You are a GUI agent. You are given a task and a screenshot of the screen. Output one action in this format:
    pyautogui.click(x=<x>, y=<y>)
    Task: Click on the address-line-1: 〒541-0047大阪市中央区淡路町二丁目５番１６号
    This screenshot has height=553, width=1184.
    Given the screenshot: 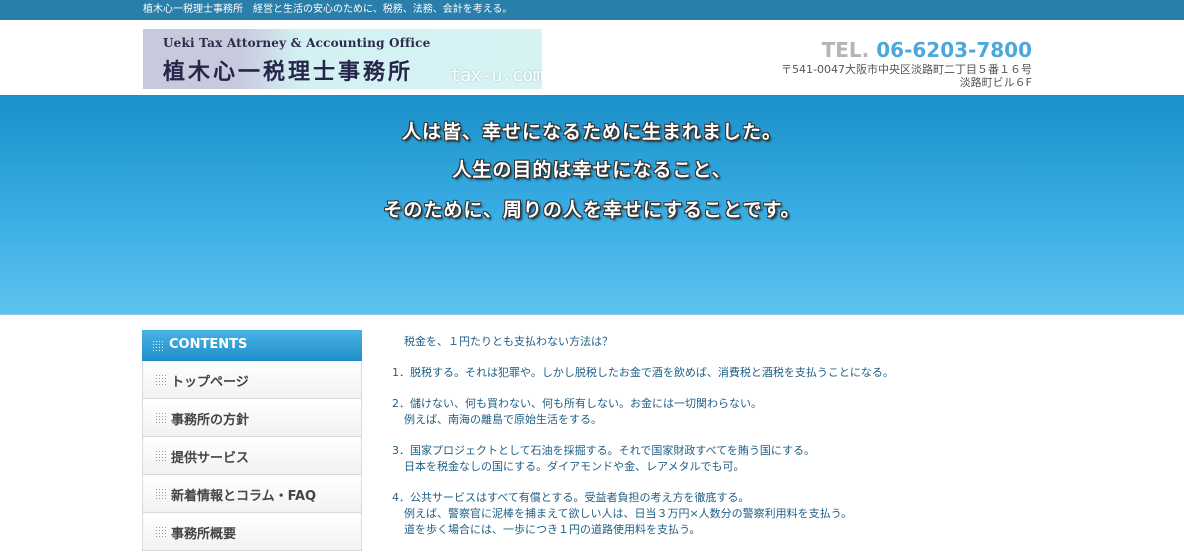 What is the action you would take?
    pyautogui.click(x=906, y=69)
    